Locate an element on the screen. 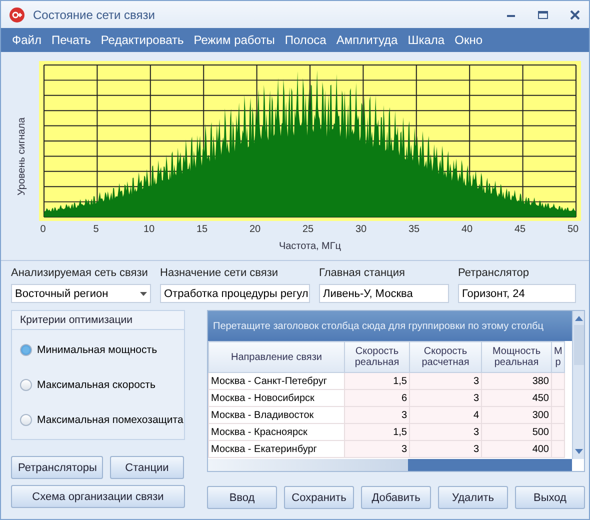  window-title: Состояние сети связи is located at coordinates (94, 15).